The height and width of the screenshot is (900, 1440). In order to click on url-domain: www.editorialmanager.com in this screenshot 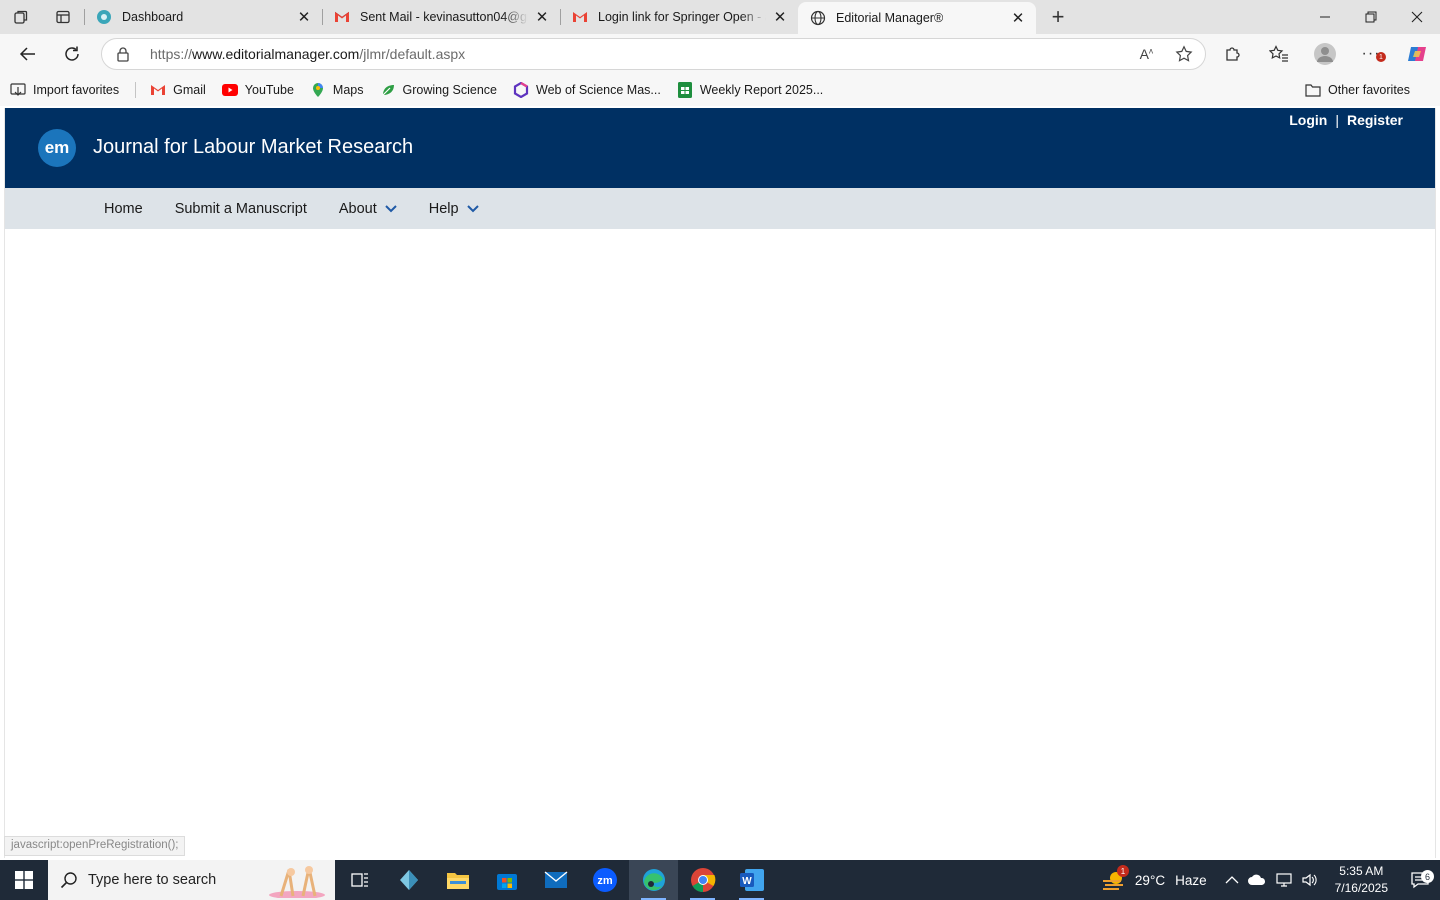, I will do `click(276, 54)`.